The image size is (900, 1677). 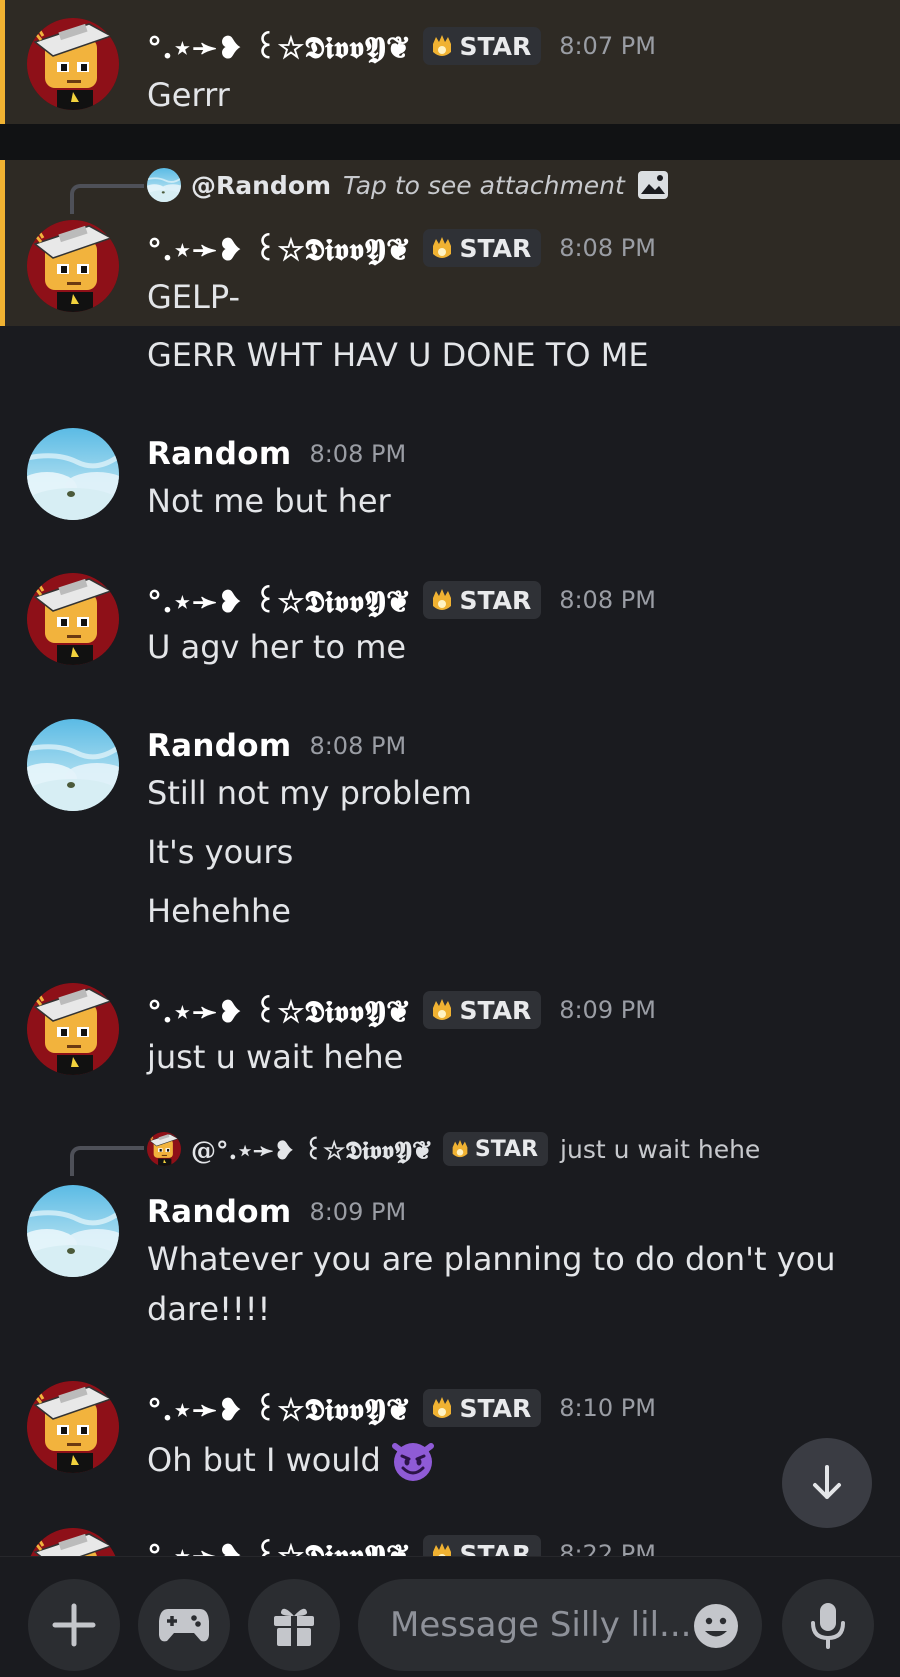 I want to click on message-text: Still not my problem, so click(x=309, y=793).